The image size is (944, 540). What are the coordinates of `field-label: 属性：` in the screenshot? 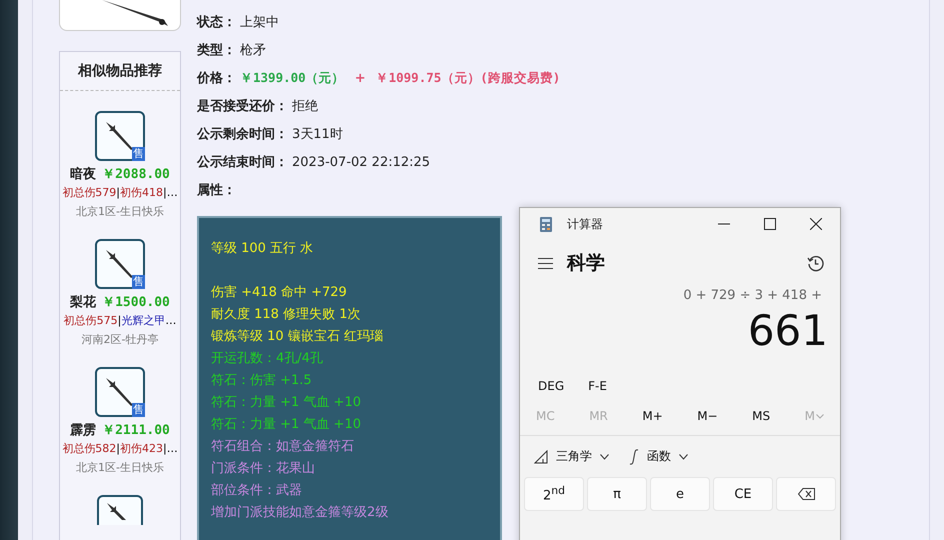 It's located at (216, 190).